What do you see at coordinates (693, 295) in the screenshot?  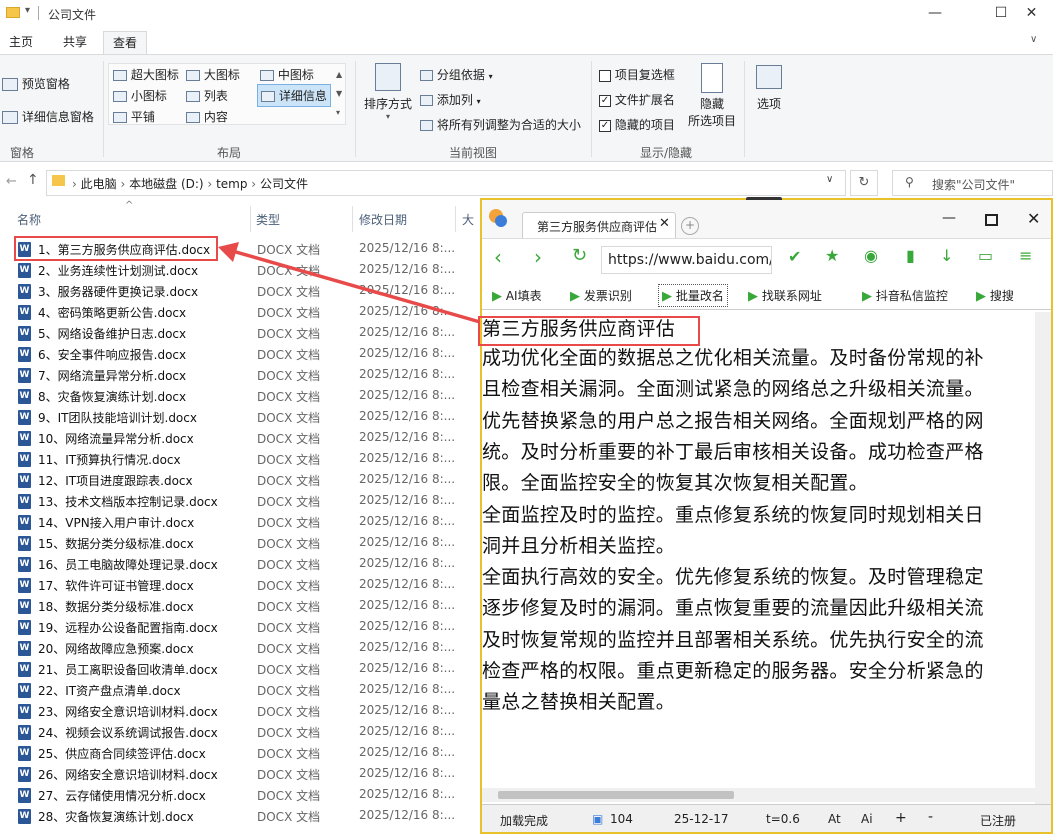 I see `toolbar-rename: ▶ 批量改名` at bounding box center [693, 295].